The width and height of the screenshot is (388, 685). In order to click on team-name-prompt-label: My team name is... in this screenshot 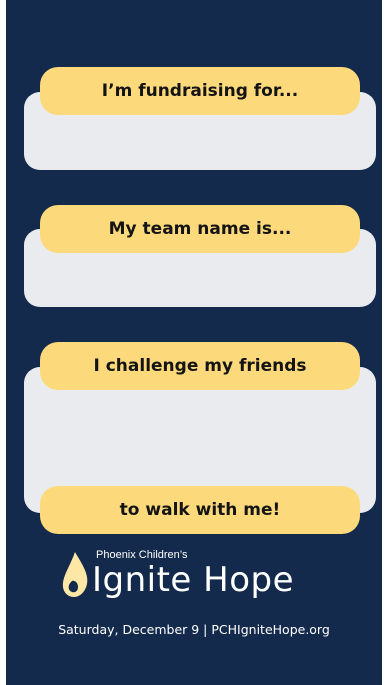, I will do `click(200, 229)`.